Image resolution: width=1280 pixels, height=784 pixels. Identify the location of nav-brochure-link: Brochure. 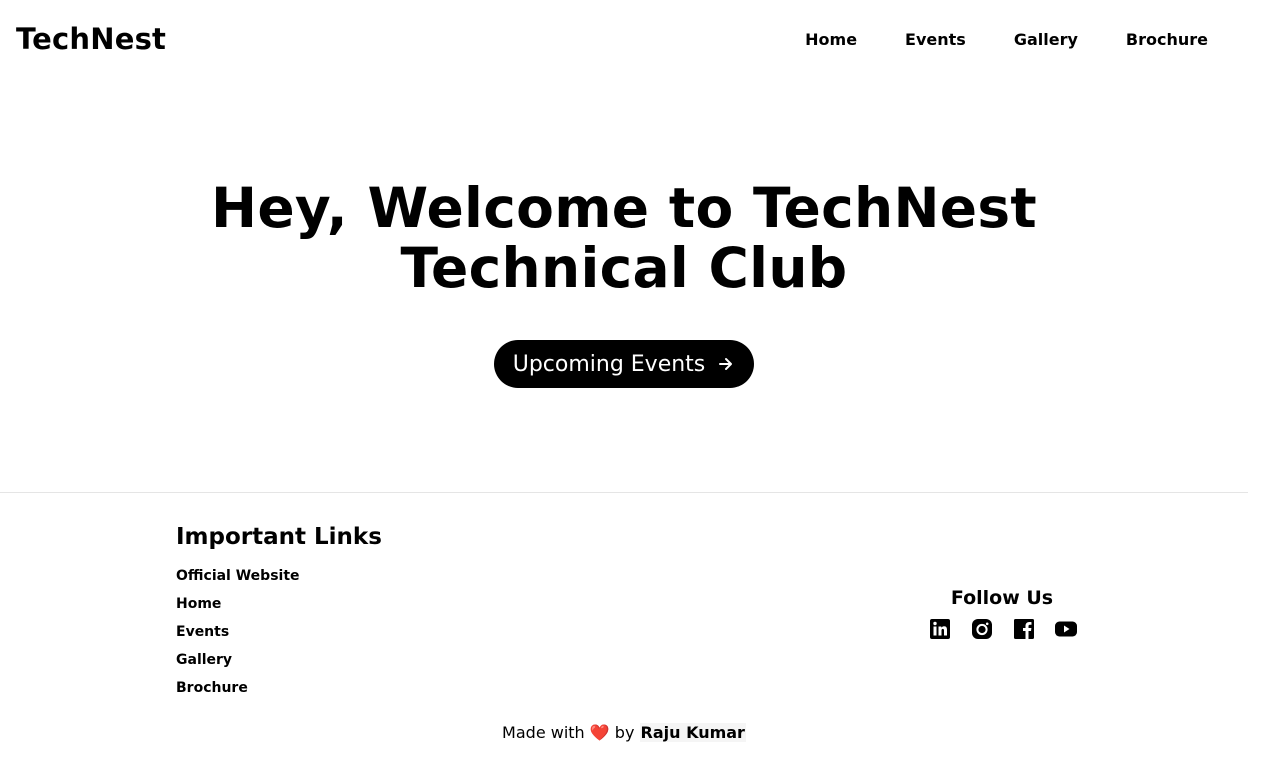
(1167, 39).